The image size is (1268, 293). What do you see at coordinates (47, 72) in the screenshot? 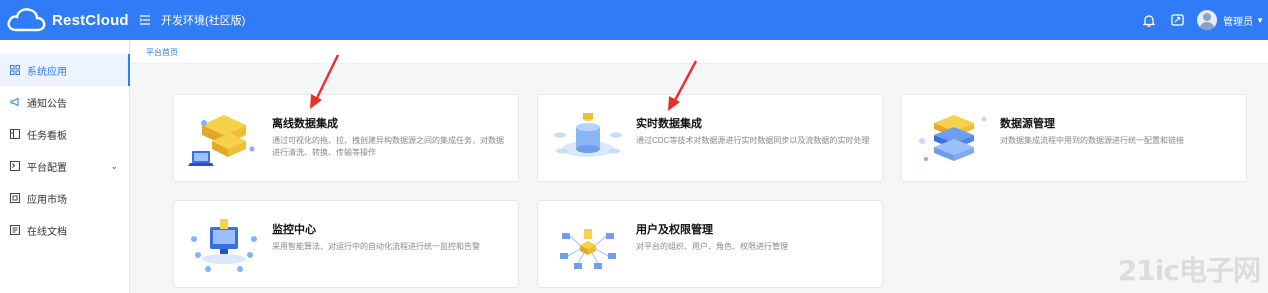
I see `sidebar-item-label: 系统应用` at bounding box center [47, 72].